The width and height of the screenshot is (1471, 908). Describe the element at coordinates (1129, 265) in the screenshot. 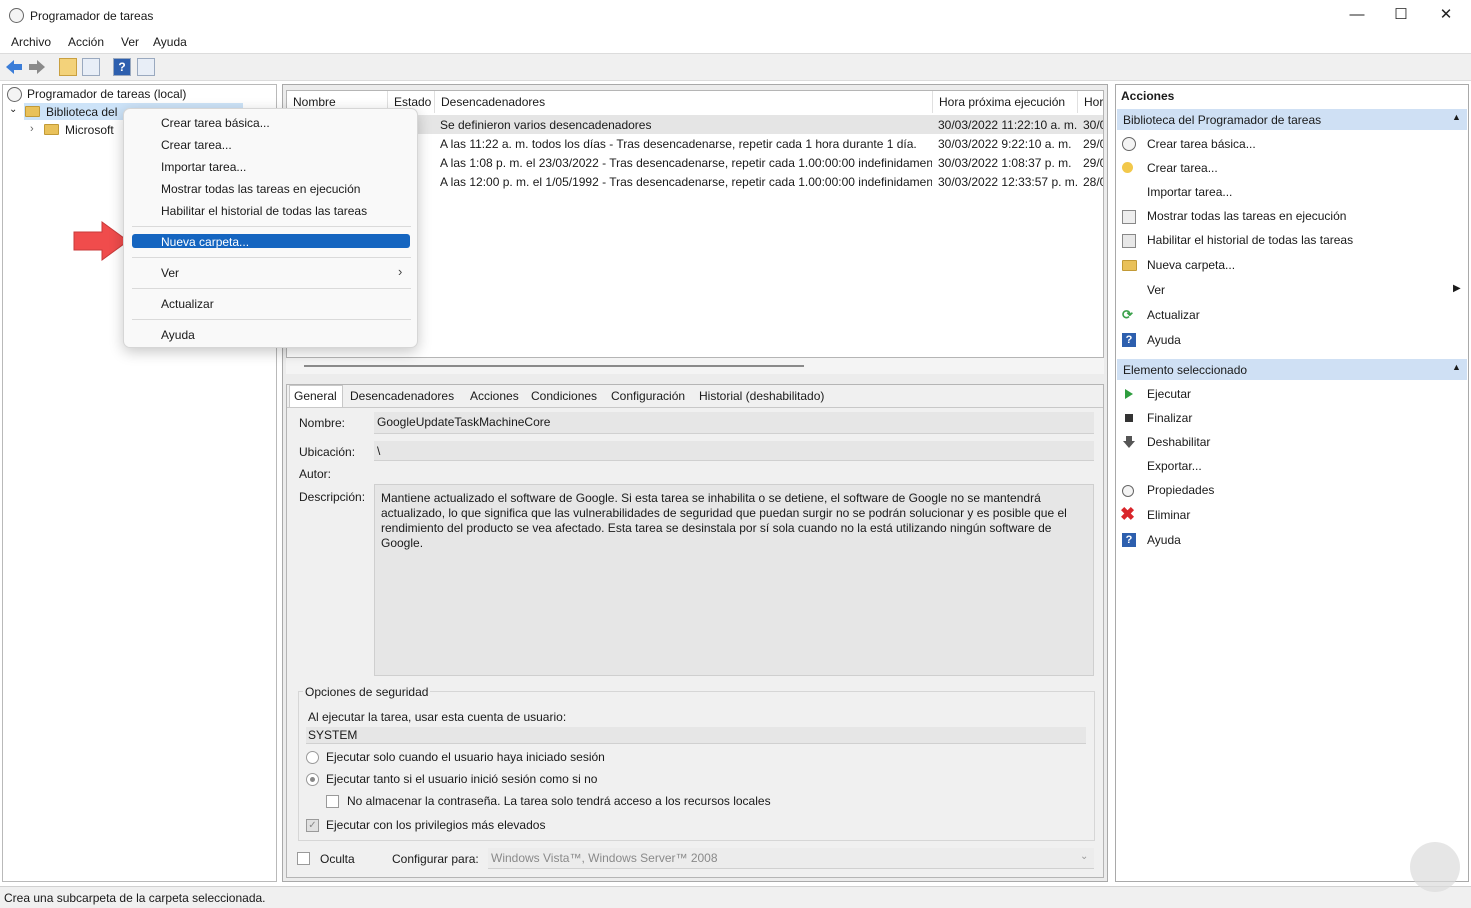

I see `new-folder-icon` at that location.